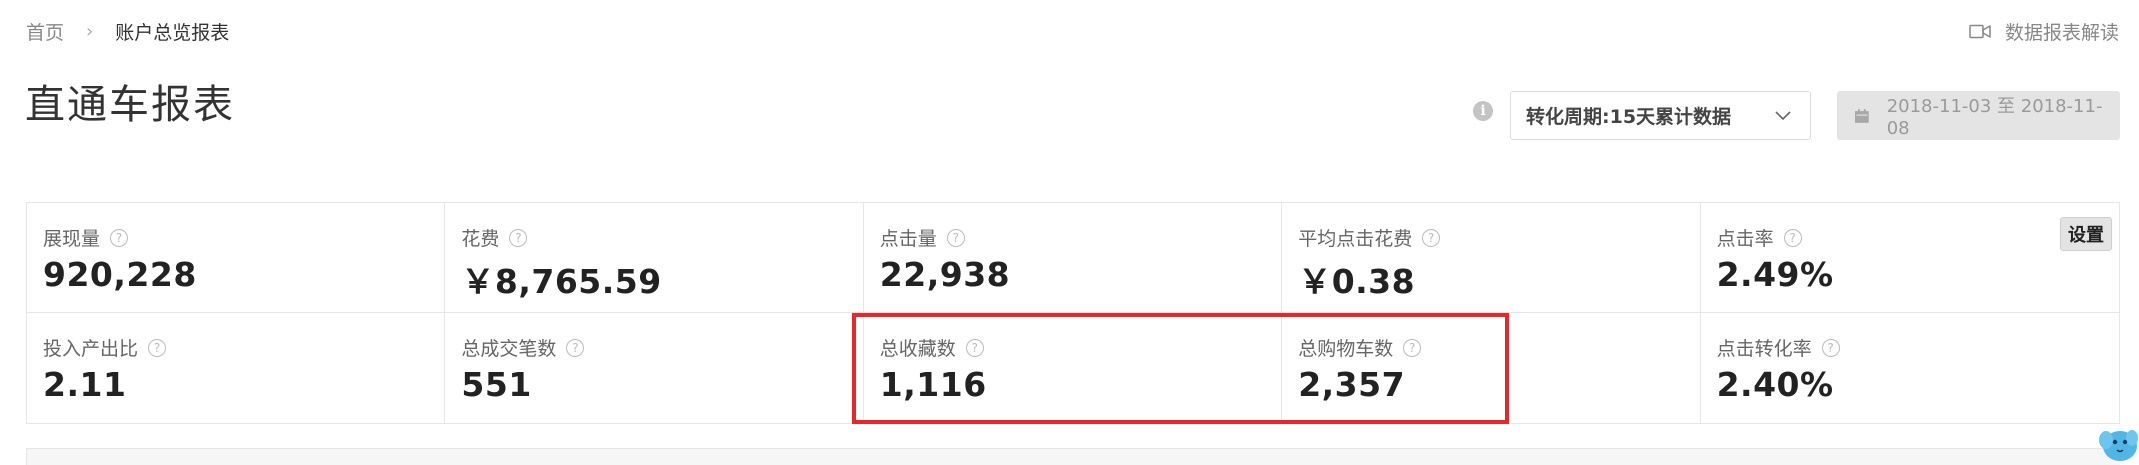 This screenshot has height=465, width=2139. What do you see at coordinates (1483, 111) in the screenshot?
I see `info-icon: i` at bounding box center [1483, 111].